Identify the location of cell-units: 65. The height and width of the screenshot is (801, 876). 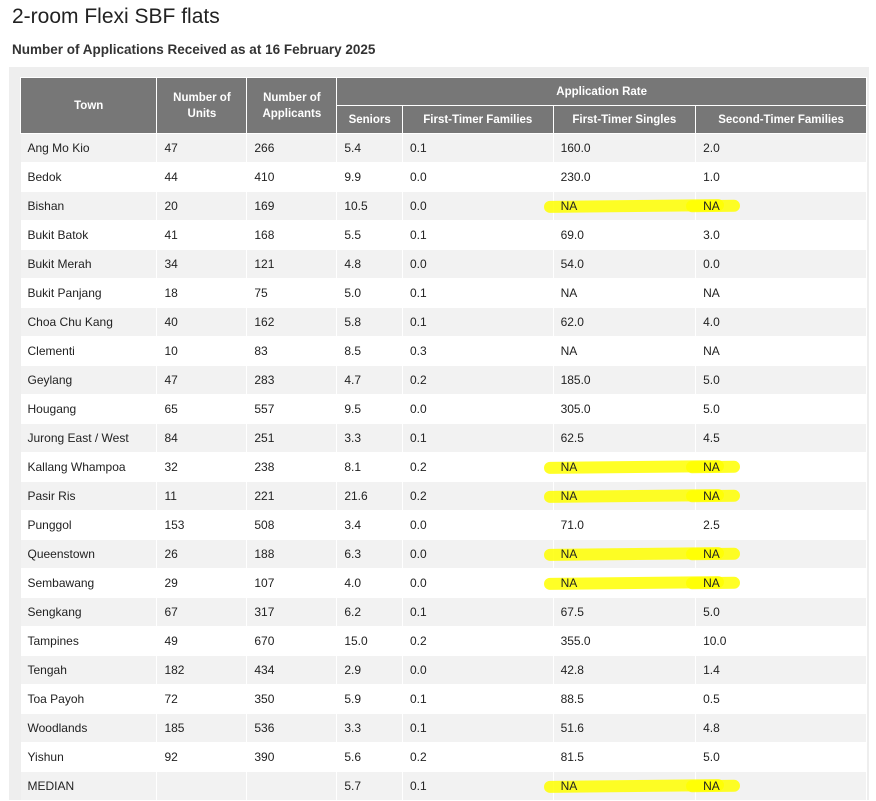
(202, 409).